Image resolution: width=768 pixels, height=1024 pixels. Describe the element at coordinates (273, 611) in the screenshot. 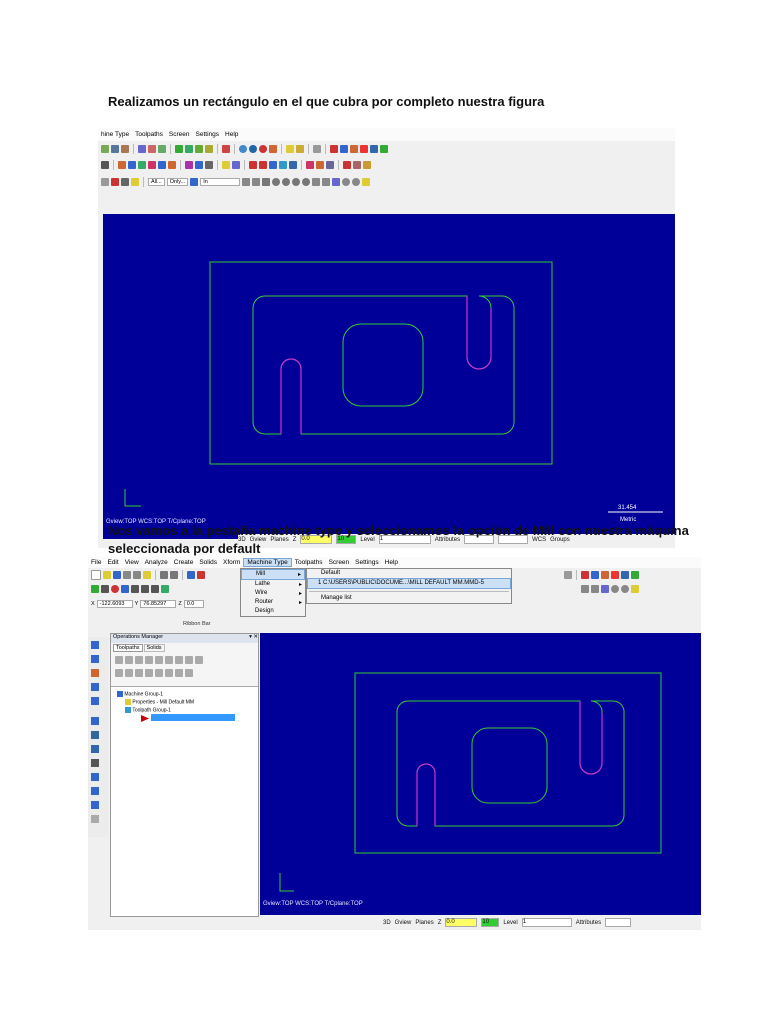

I see `menu-item-design: Design` at that location.